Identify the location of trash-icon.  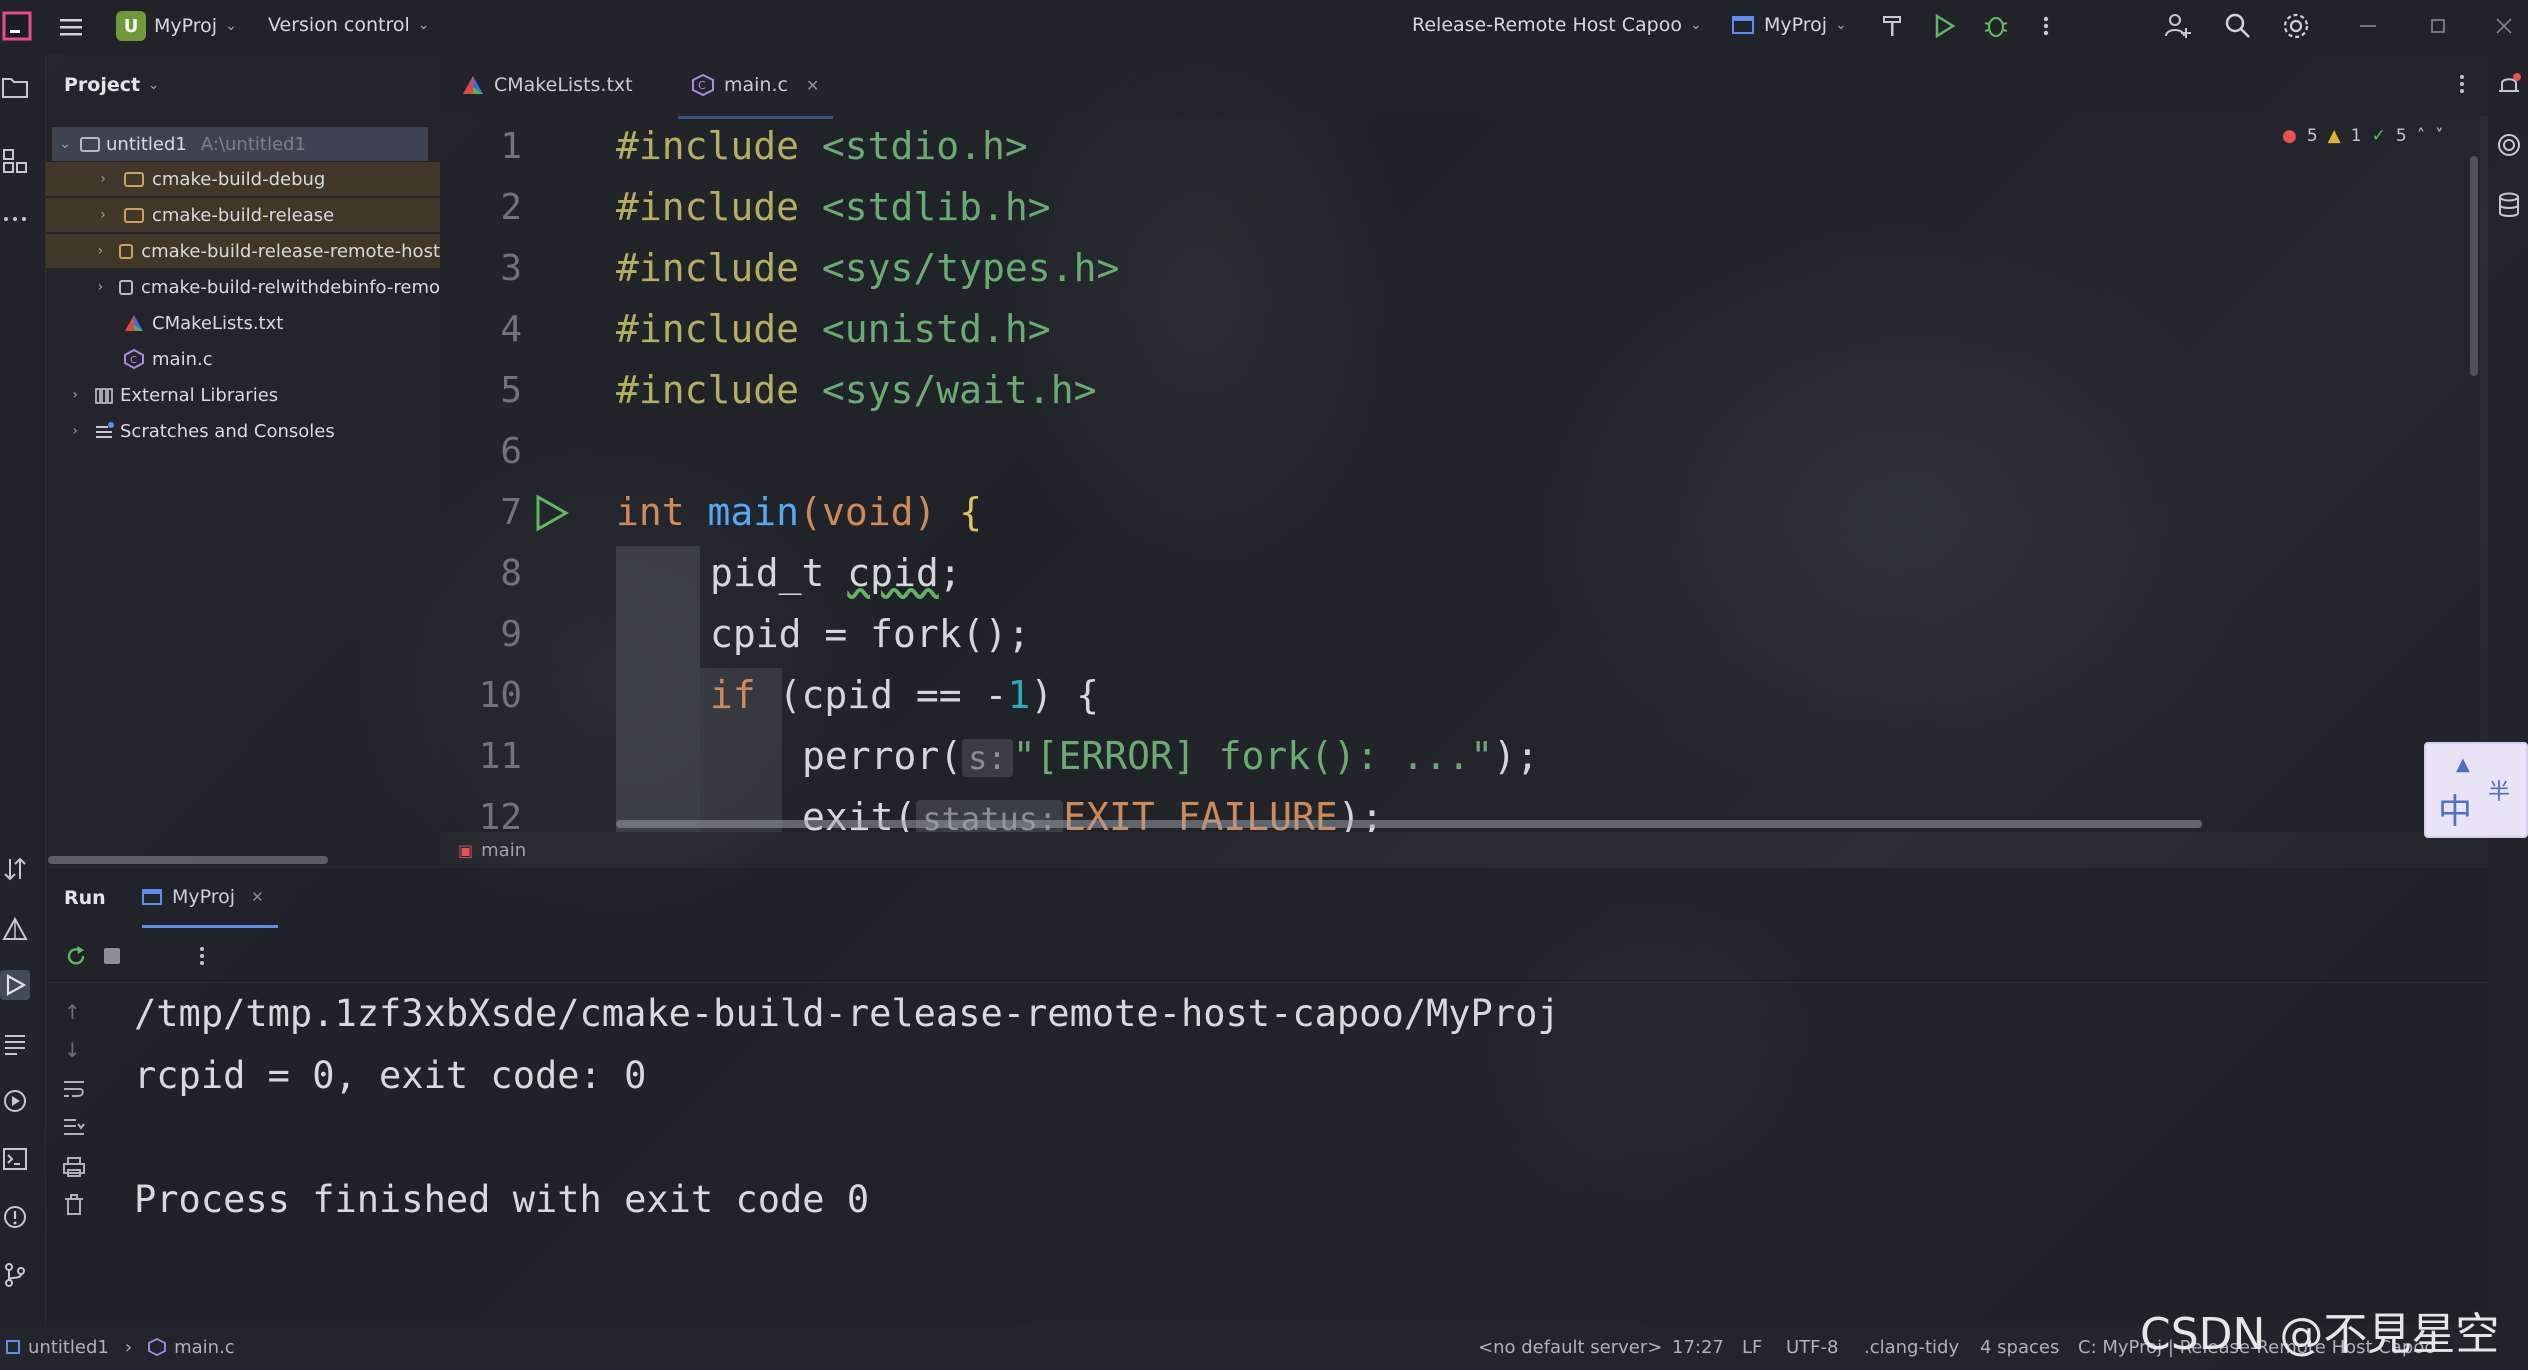
(74, 1205).